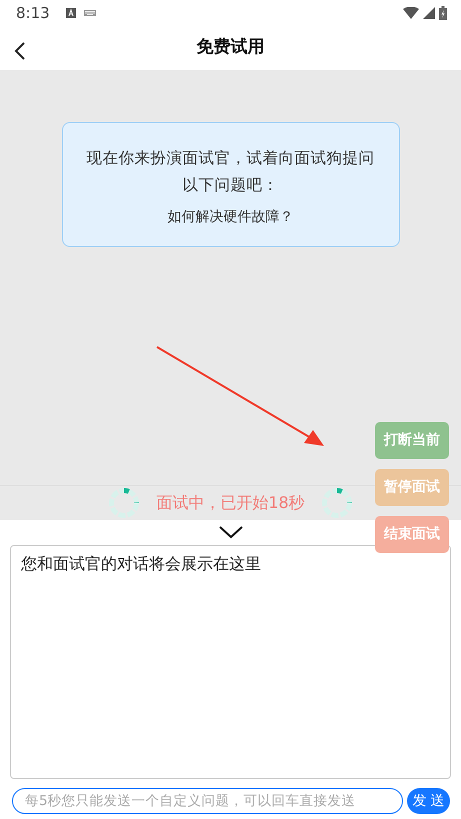  I want to click on keyboard-icon, so click(90, 13).